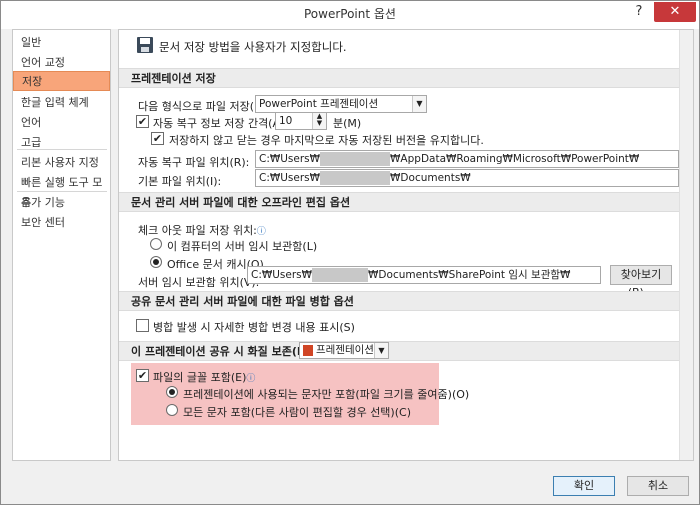  What do you see at coordinates (254, 327) in the screenshot?
I see `show-merge-changes-label: 병합 발생 시 자세한 병합 변경 내용 표시(S)` at bounding box center [254, 327].